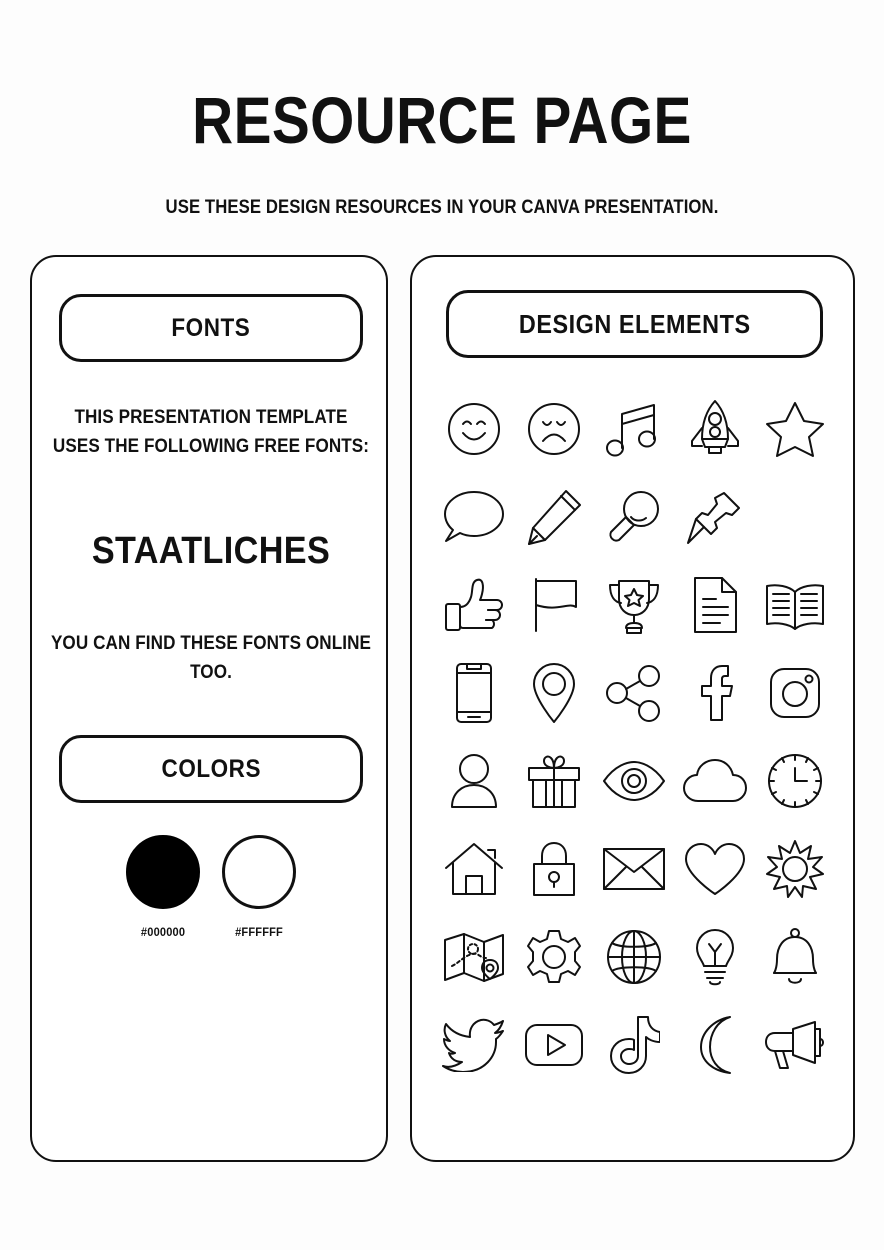  I want to click on lock-icon, so click(554, 869).